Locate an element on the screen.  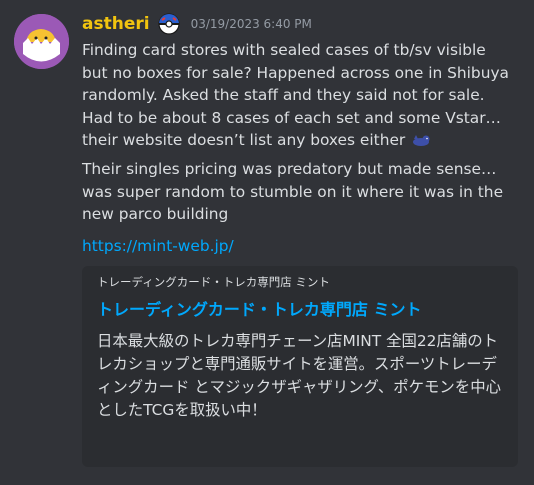
sleeping-pokemon-emoji-icon is located at coordinates (421, 138).